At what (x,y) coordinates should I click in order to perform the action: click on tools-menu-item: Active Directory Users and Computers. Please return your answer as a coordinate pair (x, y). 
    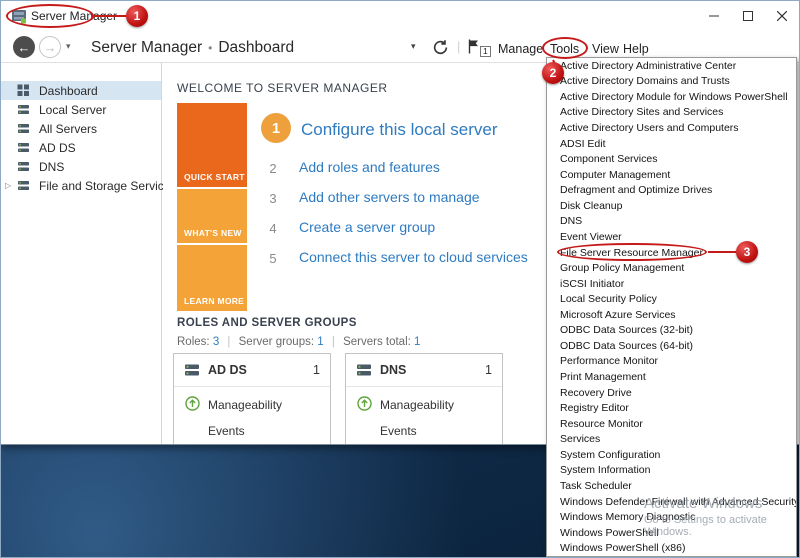
    Looking at the image, I should click on (671, 128).